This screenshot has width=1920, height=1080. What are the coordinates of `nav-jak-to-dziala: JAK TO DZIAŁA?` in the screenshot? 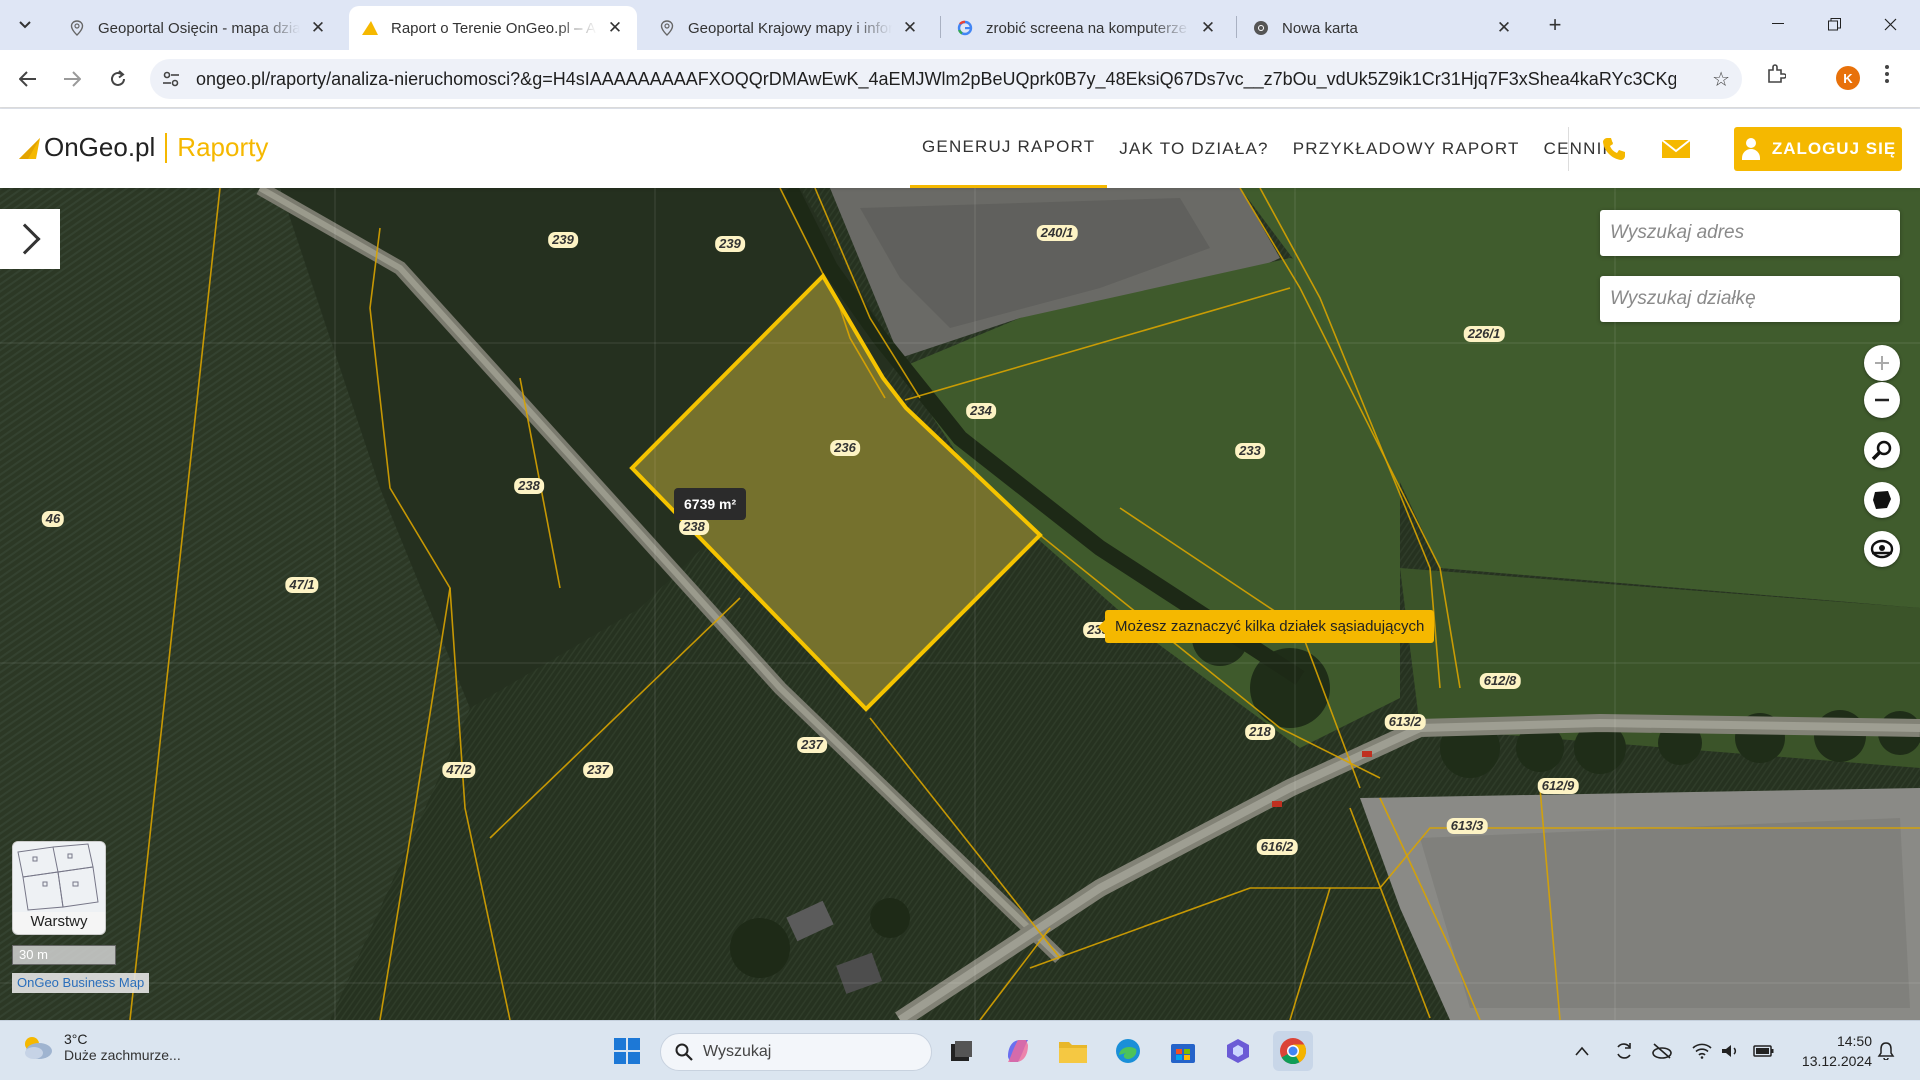 It's located at (1193, 148).